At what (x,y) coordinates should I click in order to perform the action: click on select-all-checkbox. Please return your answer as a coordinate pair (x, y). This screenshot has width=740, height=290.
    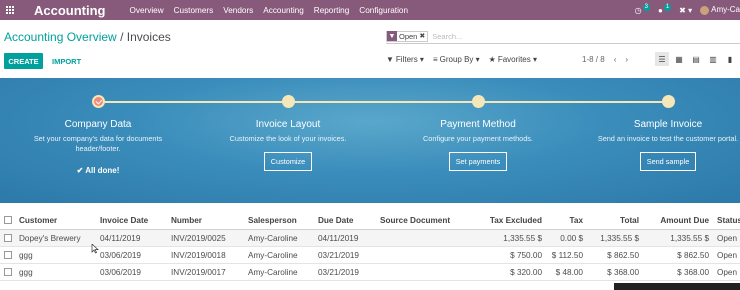
    Looking at the image, I should click on (8, 220).